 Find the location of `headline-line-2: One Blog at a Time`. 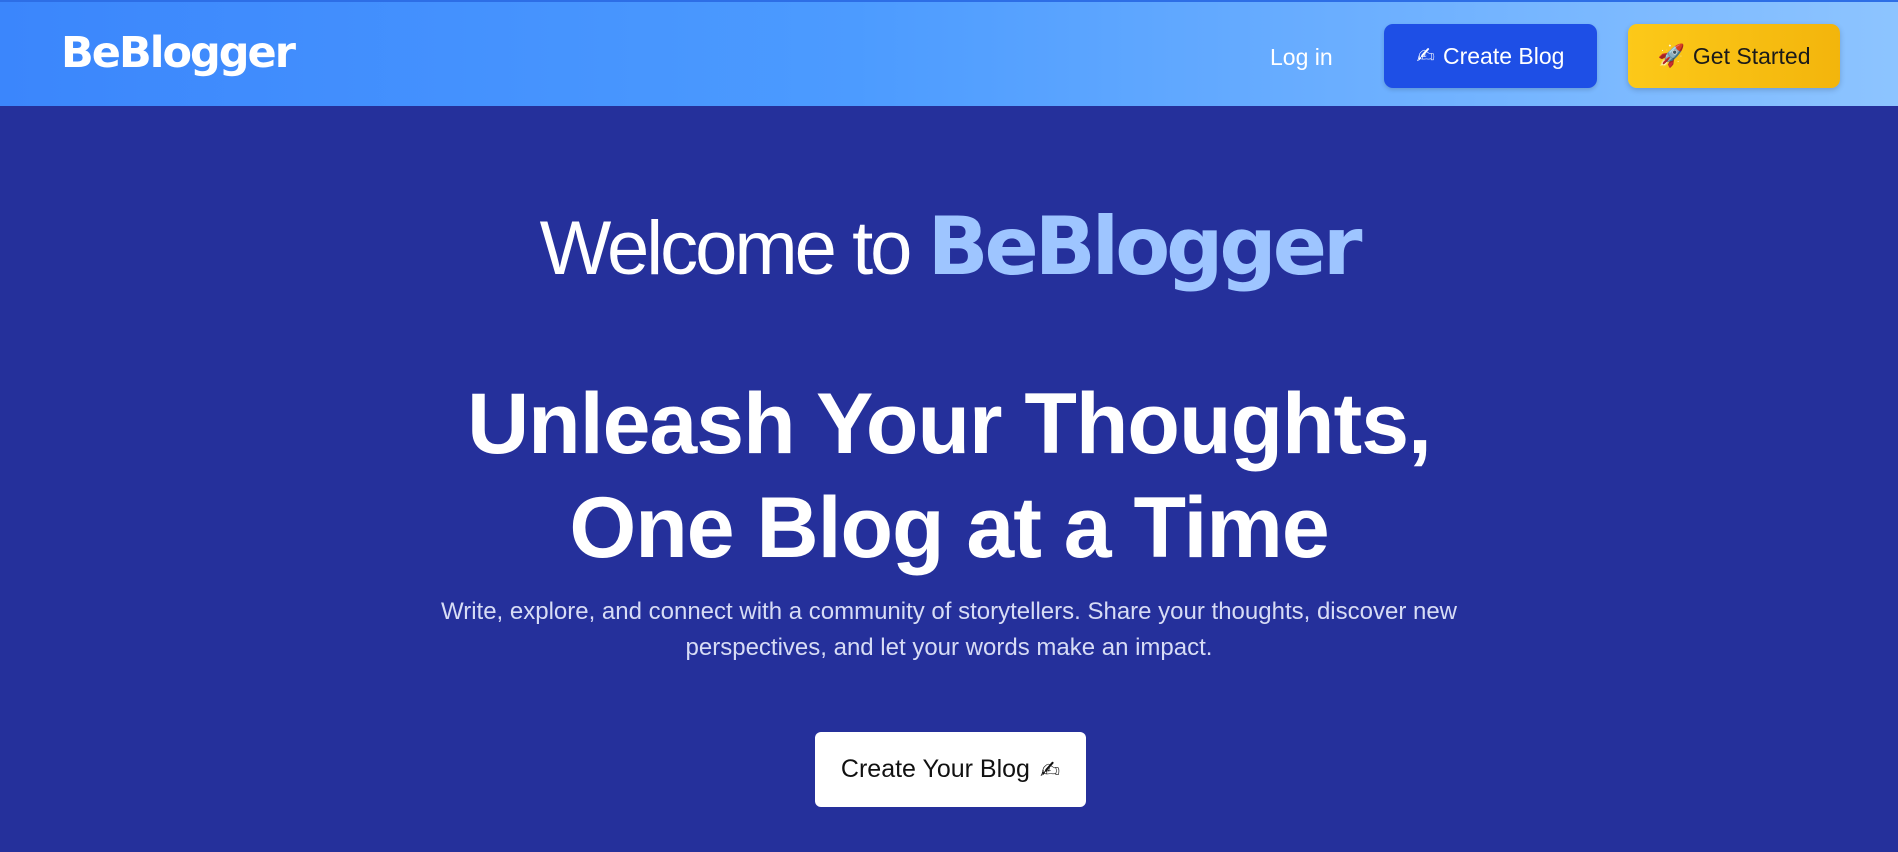

headline-line-2: One Blog at a Time is located at coordinates (949, 528).